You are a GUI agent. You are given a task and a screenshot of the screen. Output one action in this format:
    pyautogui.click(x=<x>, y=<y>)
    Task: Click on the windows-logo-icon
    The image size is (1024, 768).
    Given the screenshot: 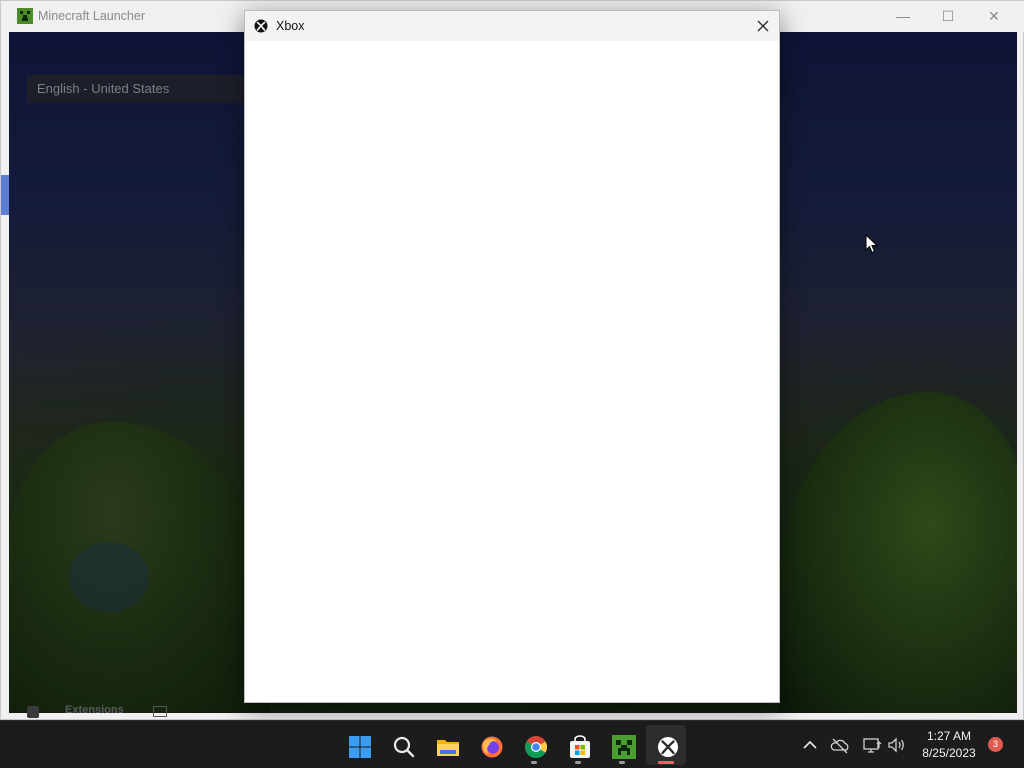 What is the action you would take?
    pyautogui.click(x=360, y=747)
    